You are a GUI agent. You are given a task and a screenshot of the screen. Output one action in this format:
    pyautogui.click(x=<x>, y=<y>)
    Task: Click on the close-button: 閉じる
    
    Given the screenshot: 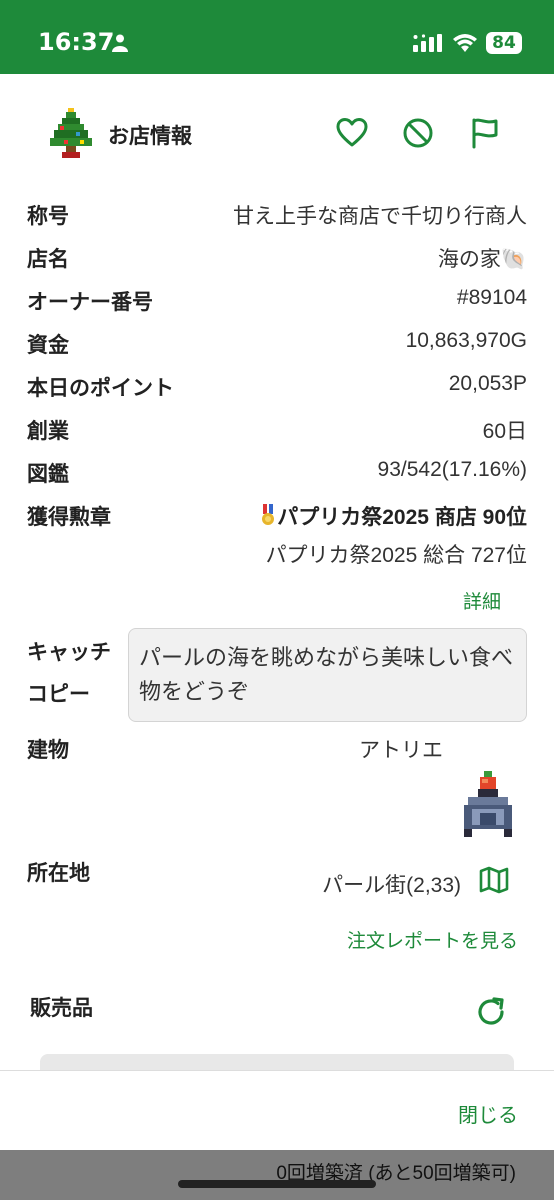 What is the action you would take?
    pyautogui.click(x=488, y=1113)
    